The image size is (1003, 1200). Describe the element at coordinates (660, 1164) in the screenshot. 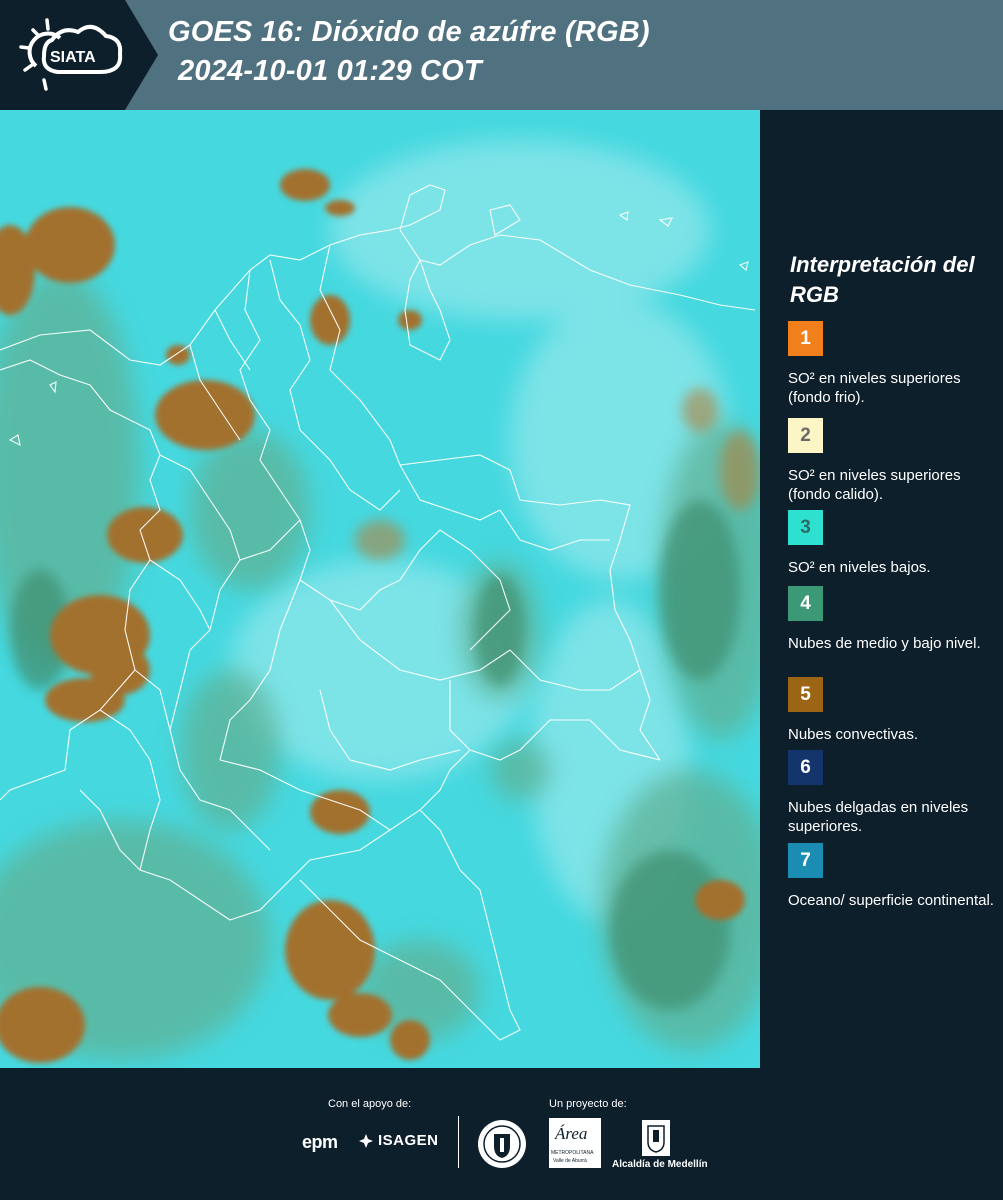

I see `alcaldia-label: Alcaldía de Medellín` at that location.